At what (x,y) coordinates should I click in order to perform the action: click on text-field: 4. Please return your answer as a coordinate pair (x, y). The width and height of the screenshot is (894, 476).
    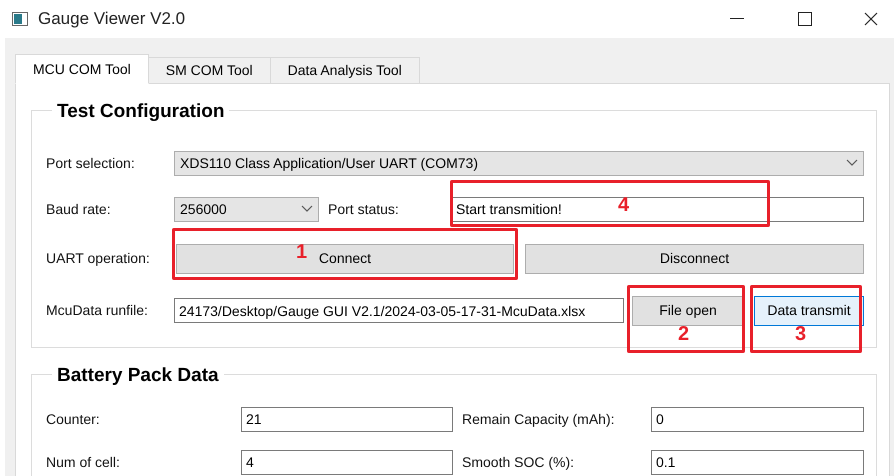
    Looking at the image, I should click on (347, 462).